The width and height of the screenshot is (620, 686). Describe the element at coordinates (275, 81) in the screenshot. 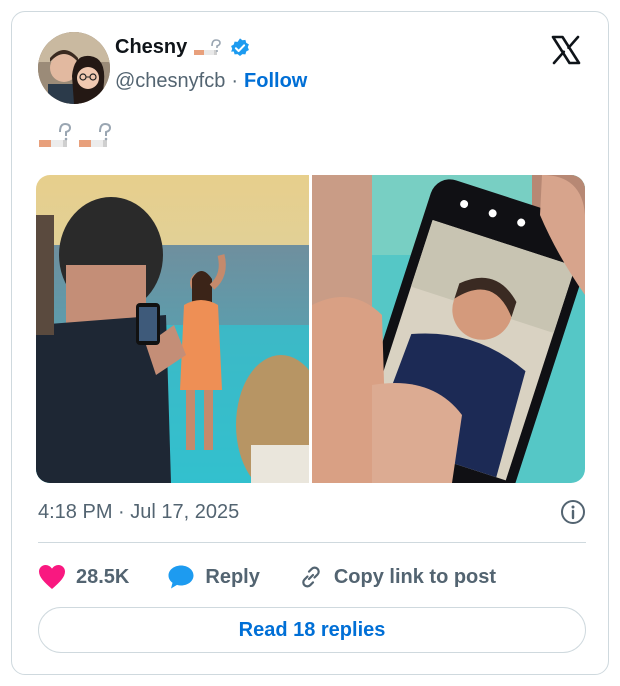

I see `follow-button: Follow` at that location.